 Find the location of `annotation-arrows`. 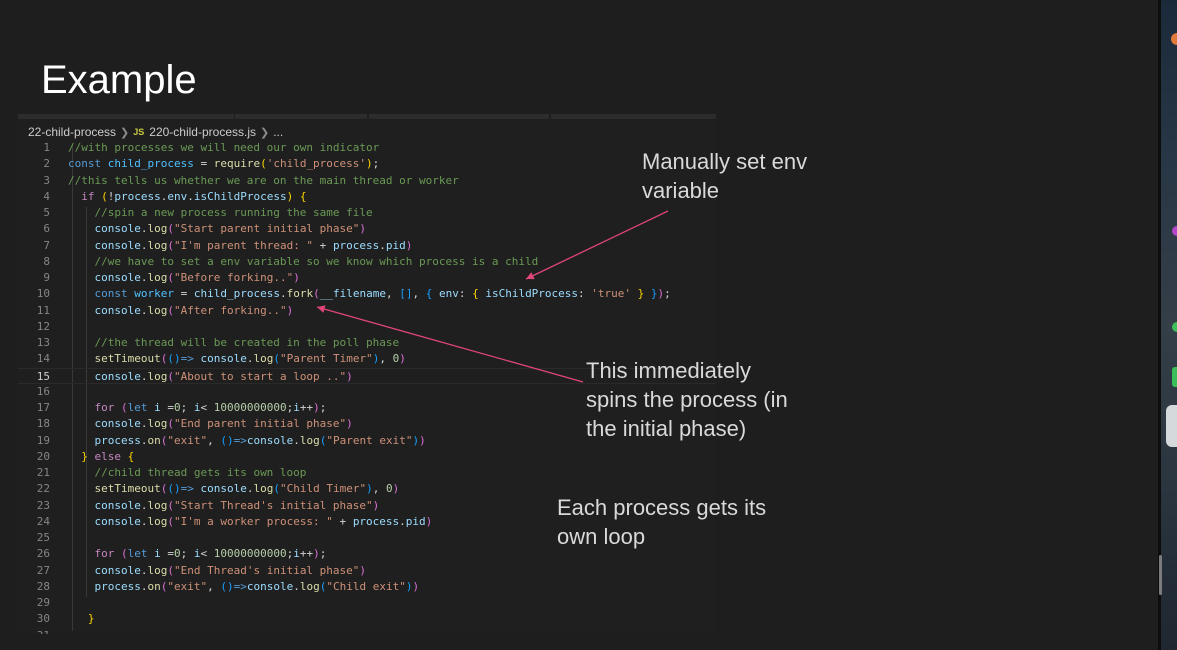

annotation-arrows is located at coordinates (492, 296).